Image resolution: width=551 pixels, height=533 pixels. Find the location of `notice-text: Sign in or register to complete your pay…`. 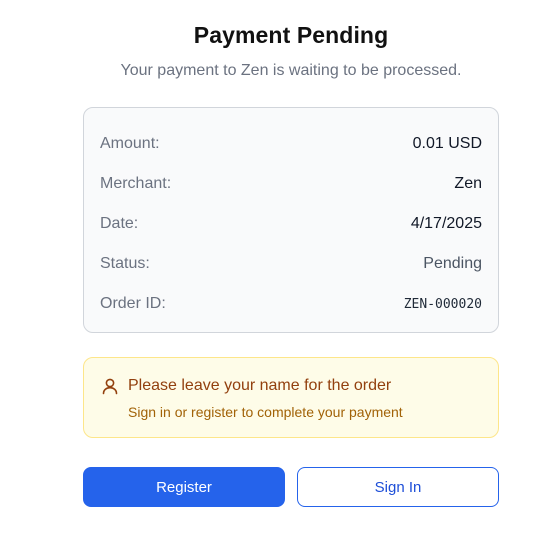

notice-text: Sign in or register to complete your pay… is located at coordinates (265, 412).